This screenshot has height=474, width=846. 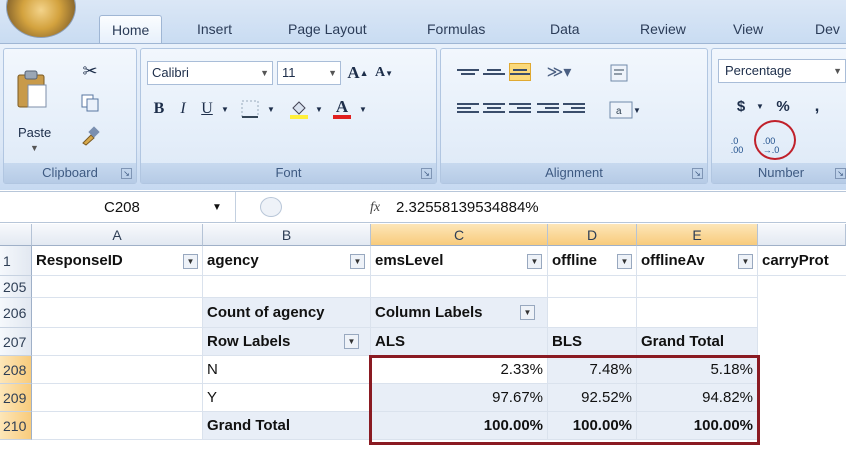 I want to click on number-format-dropdown: Percentage ▼, so click(x=782, y=71).